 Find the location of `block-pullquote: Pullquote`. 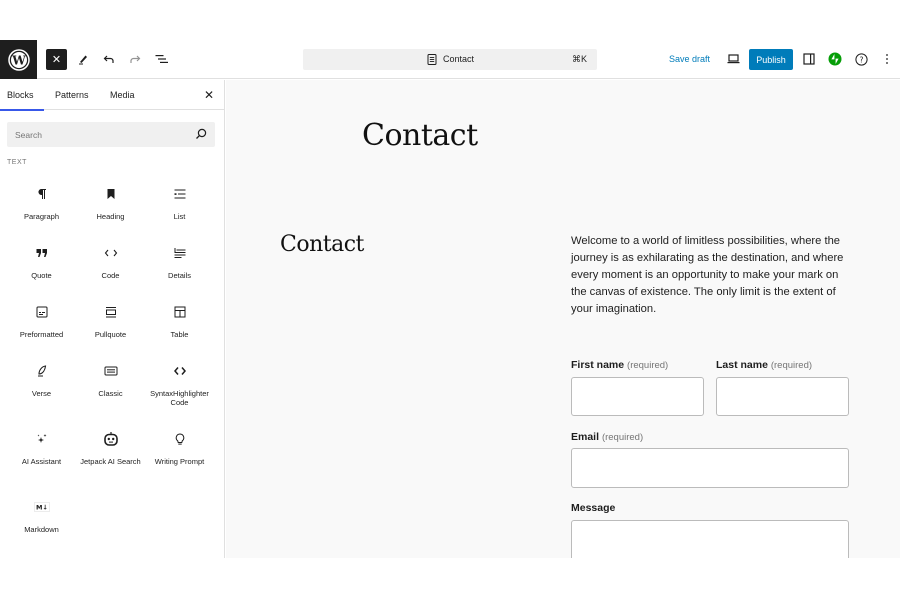

block-pullquote: Pullquote is located at coordinates (110, 321).